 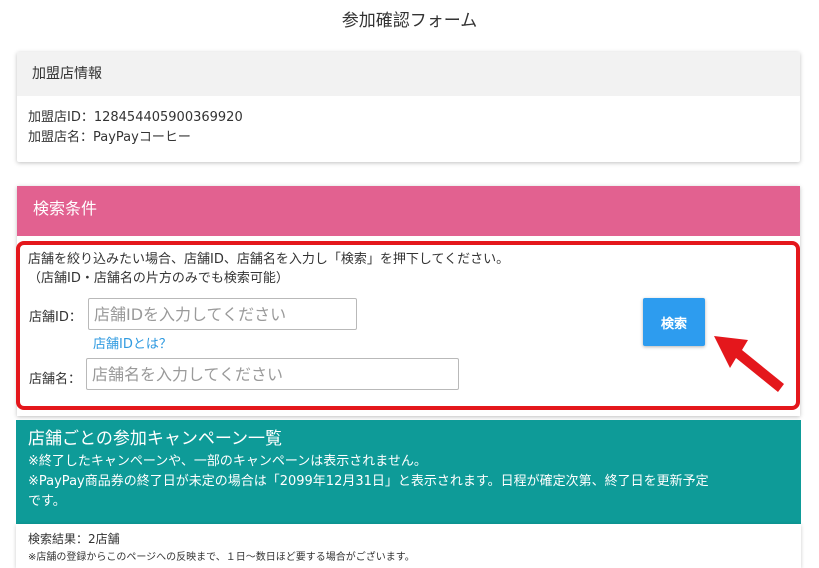 I want to click on store-name-label: 店舗名：, so click(x=55, y=379).